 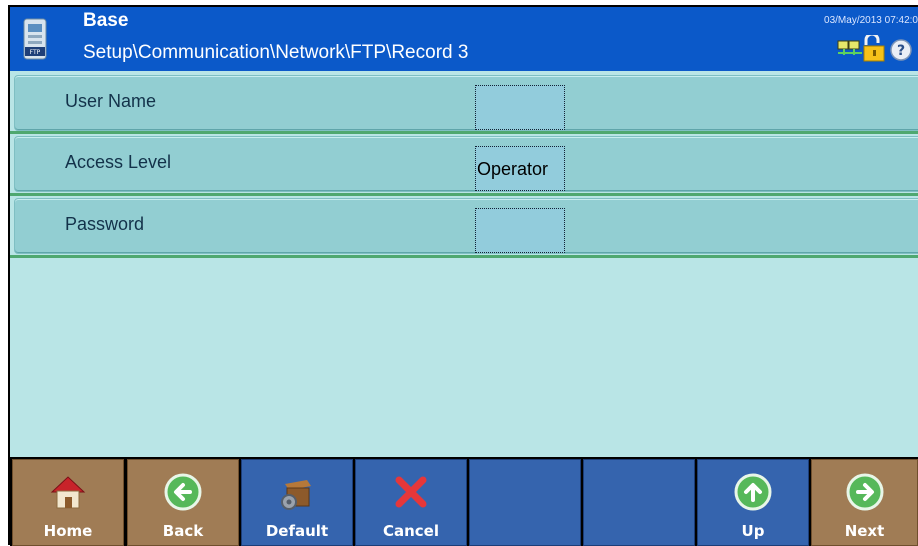 What do you see at coordinates (105, 224) in the screenshot?
I see `password-label: Password` at bounding box center [105, 224].